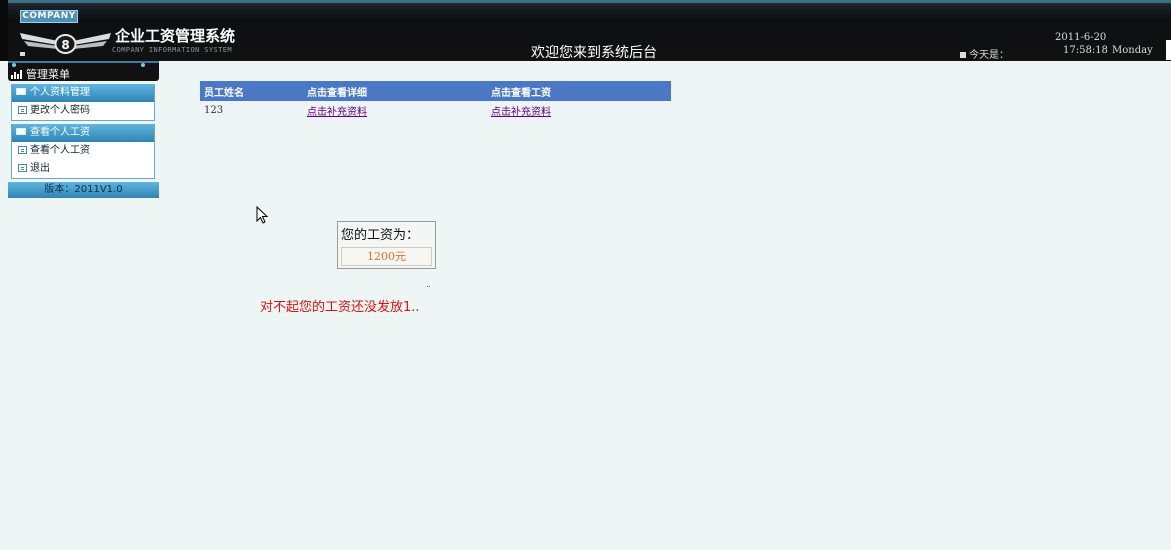 Image resolution: width=1171 pixels, height=550 pixels. Describe the element at coordinates (1085, 50) in the screenshot. I see `current-time: 17:58:18` at that location.